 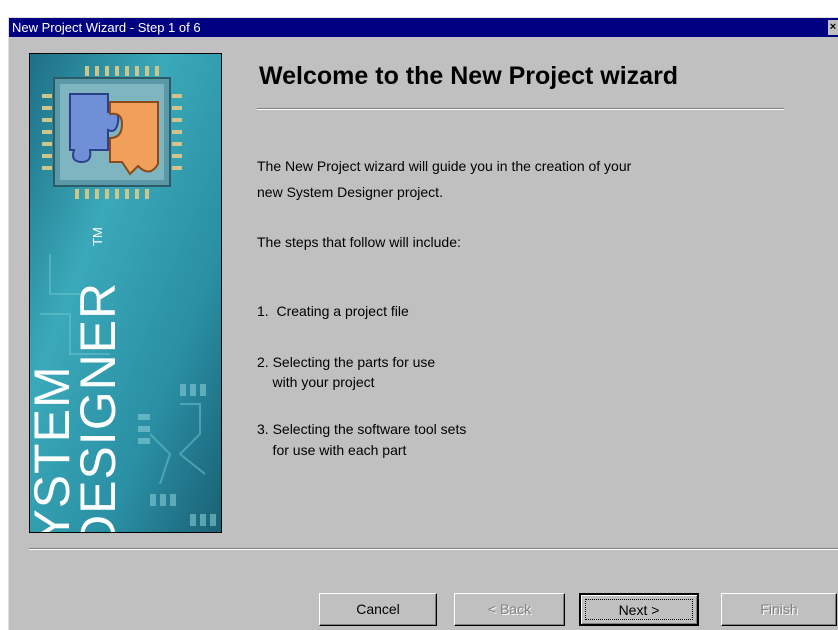 What do you see at coordinates (362, 429) in the screenshot?
I see `step-3-line-1: 3. Selecting the software tool sets` at bounding box center [362, 429].